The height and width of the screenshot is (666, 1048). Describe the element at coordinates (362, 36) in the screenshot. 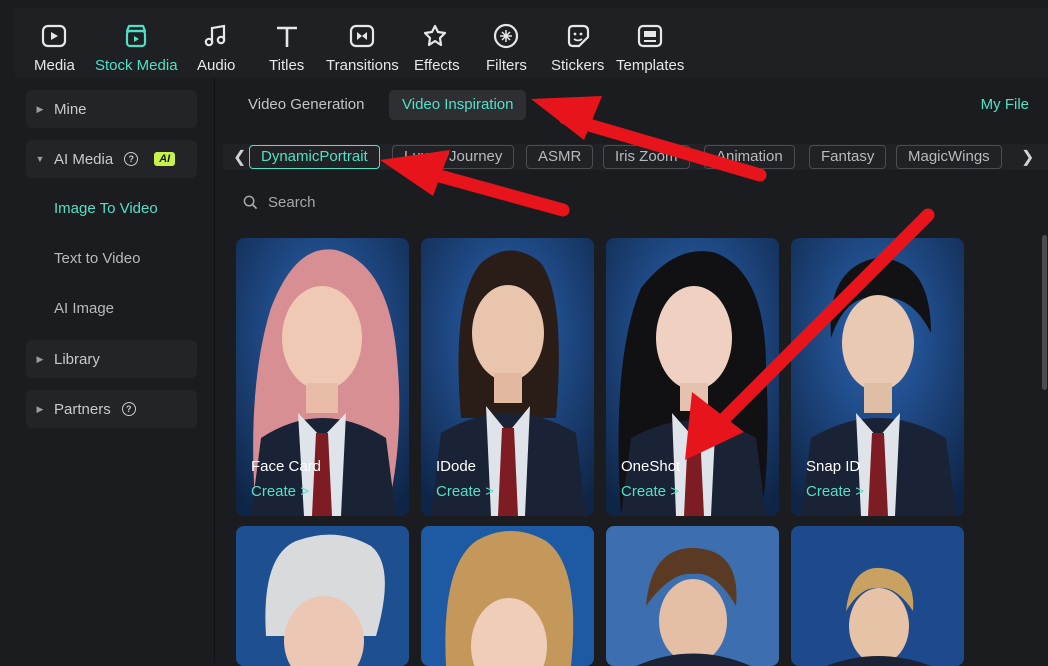

I see `transitions-icon` at that location.